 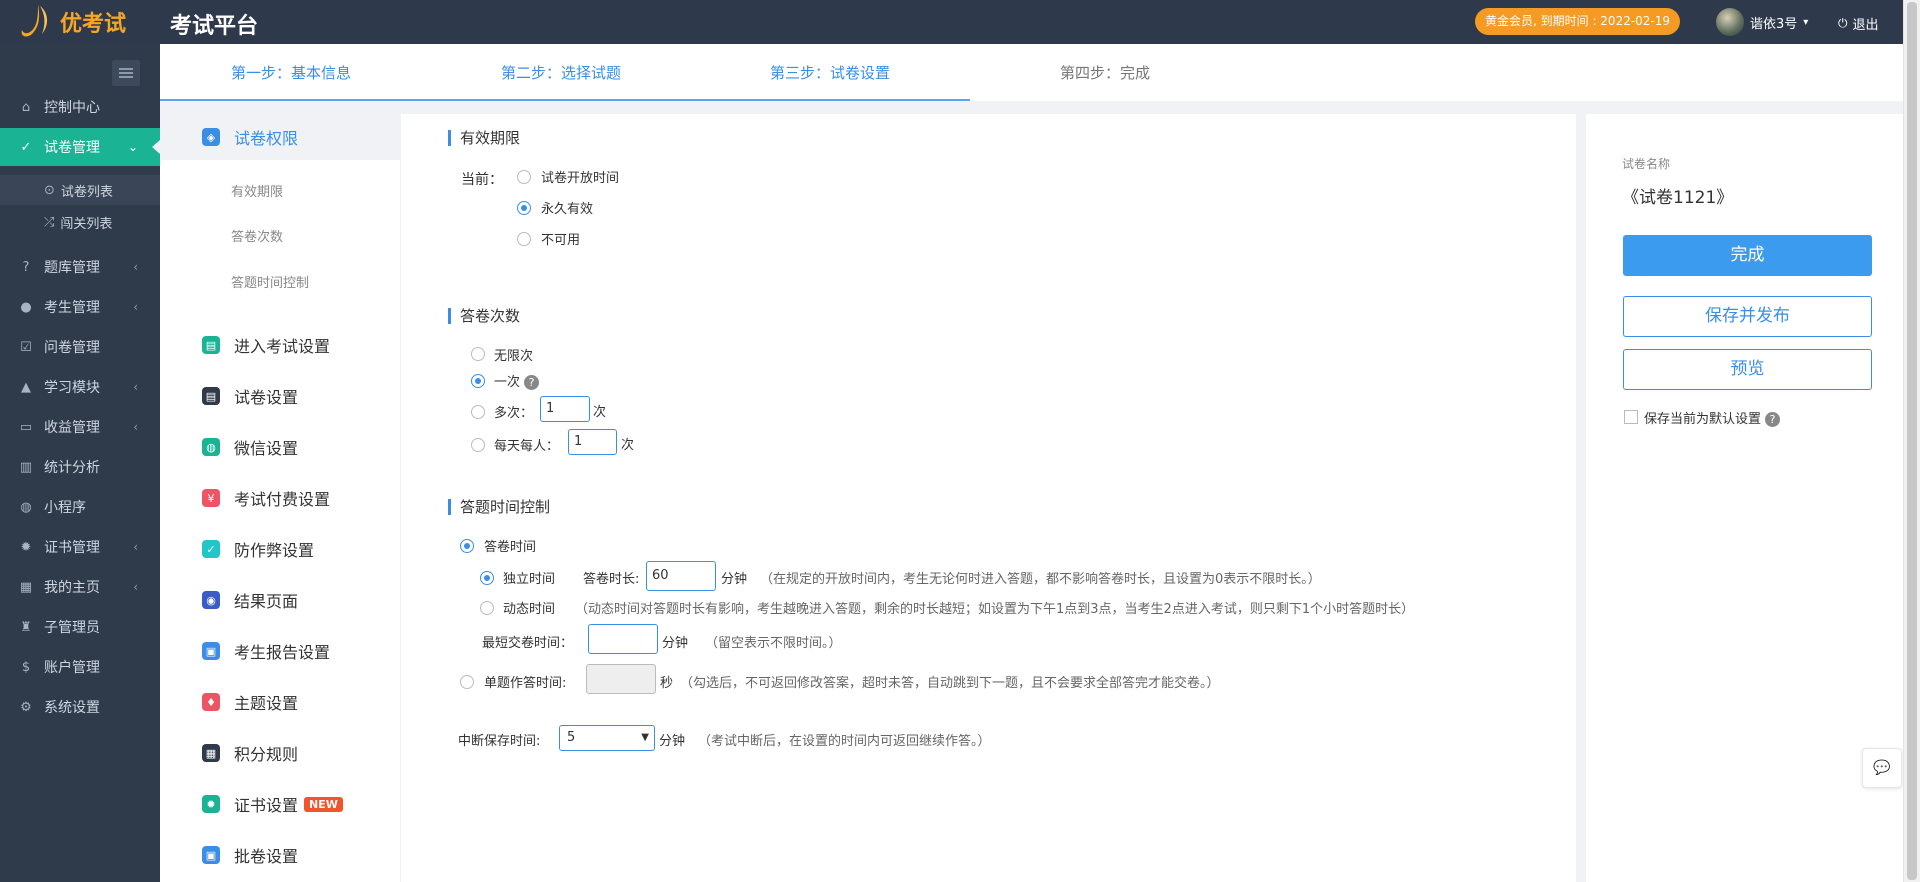 I want to click on building-icon: ▦, so click(x=26, y=587).